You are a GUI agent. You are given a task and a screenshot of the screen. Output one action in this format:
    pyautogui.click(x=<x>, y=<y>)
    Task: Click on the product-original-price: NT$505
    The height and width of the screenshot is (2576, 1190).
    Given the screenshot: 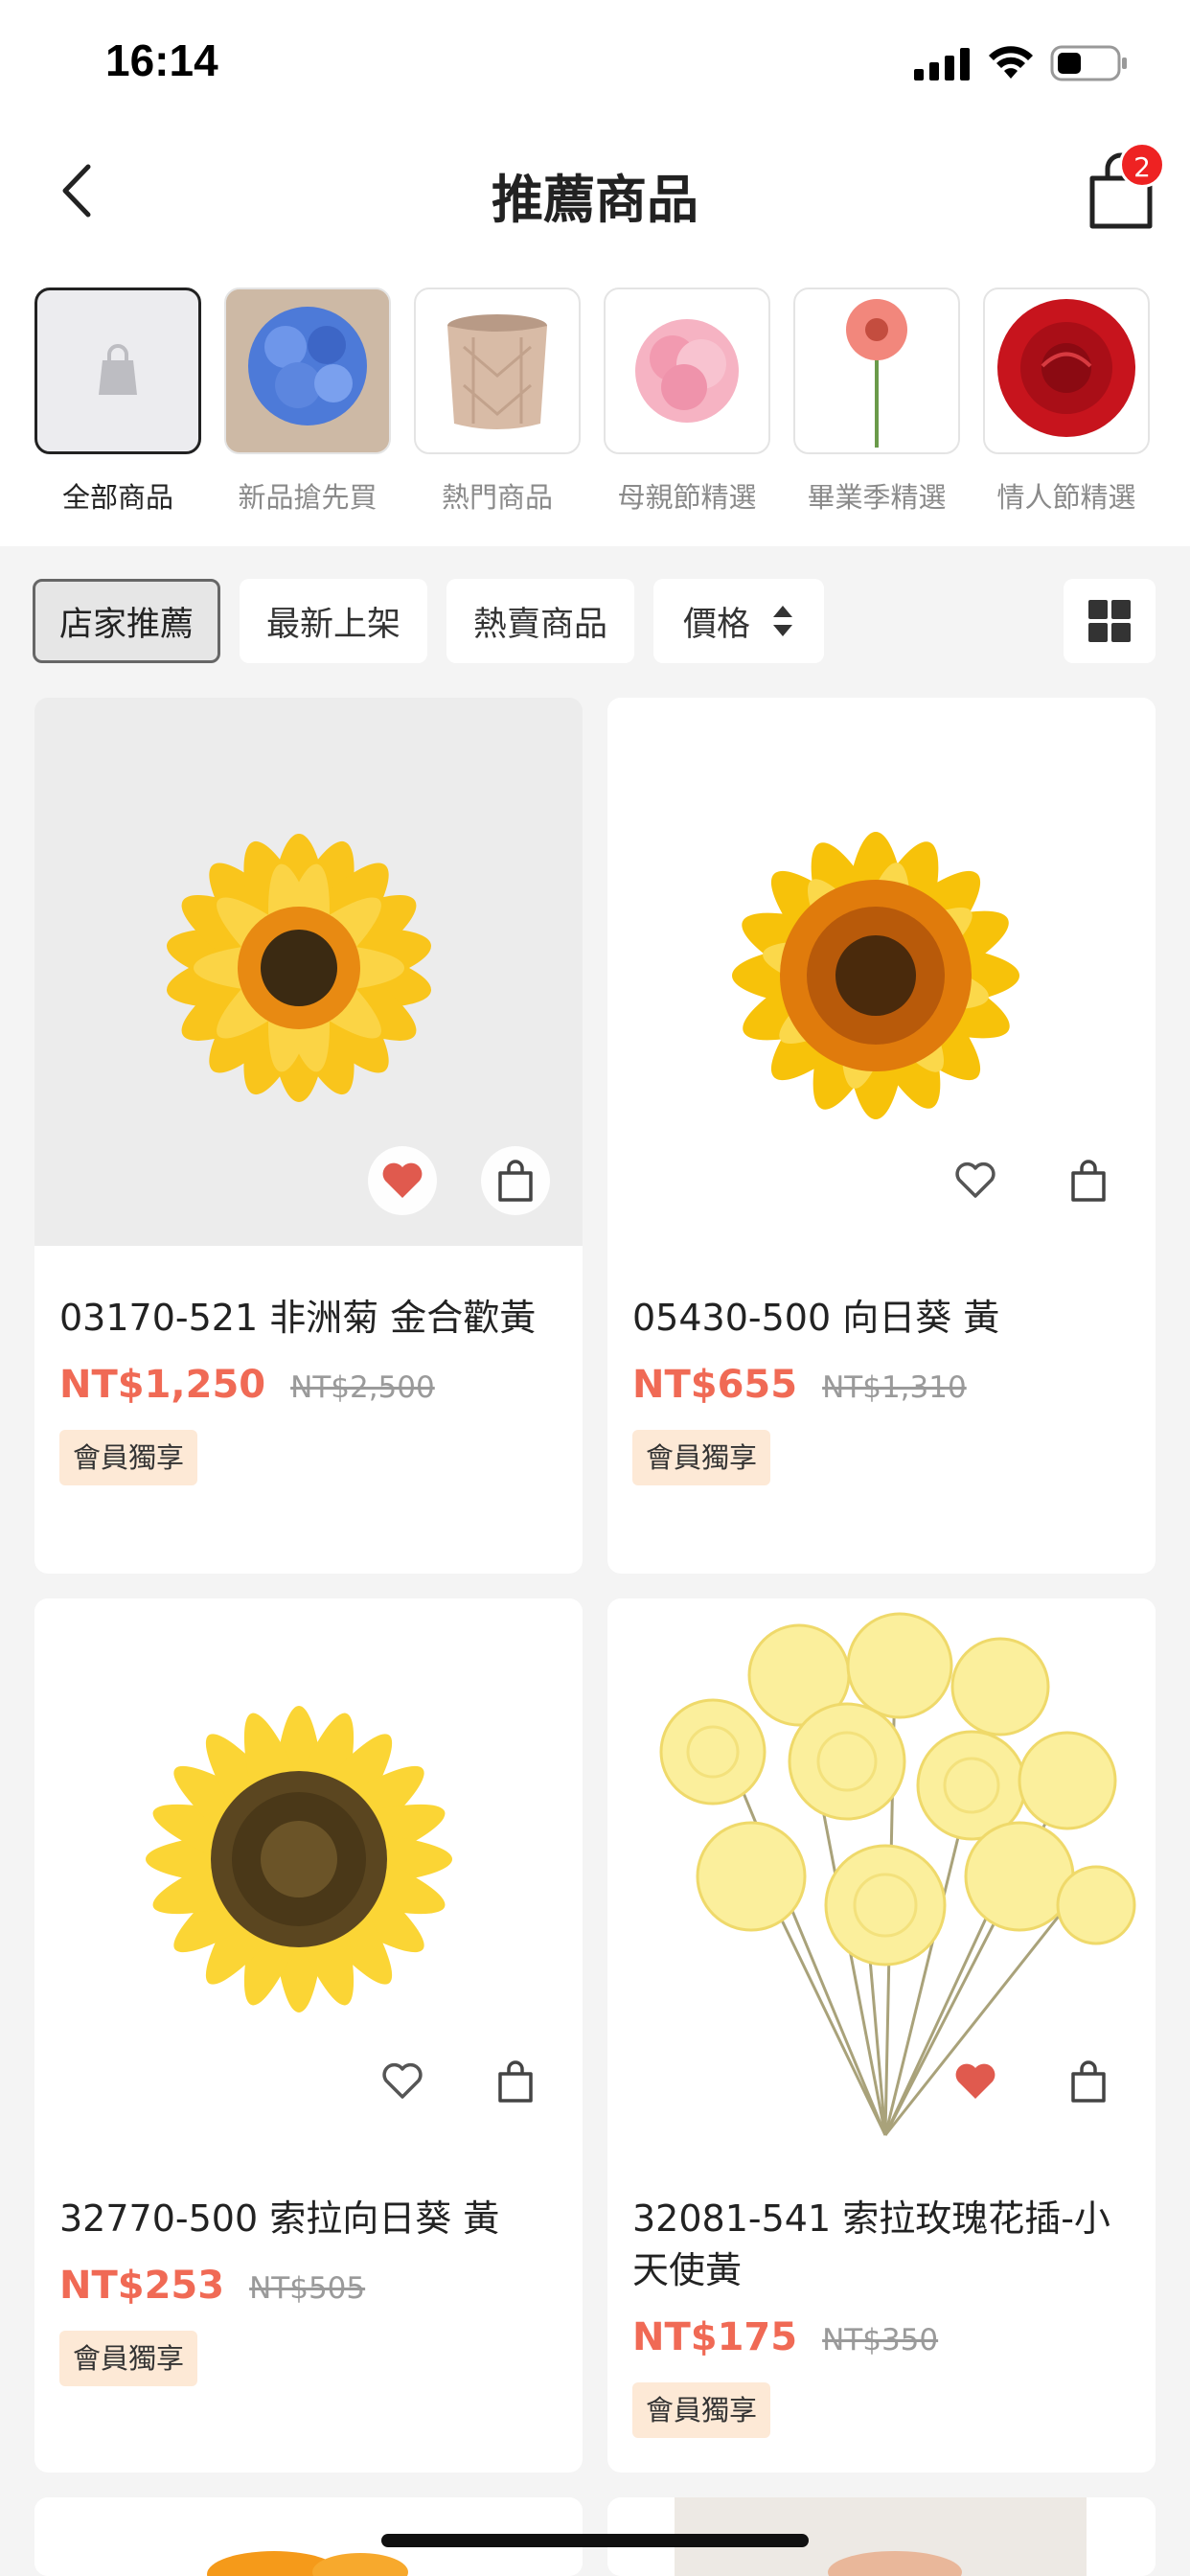 What is the action you would take?
    pyautogui.click(x=308, y=2288)
    